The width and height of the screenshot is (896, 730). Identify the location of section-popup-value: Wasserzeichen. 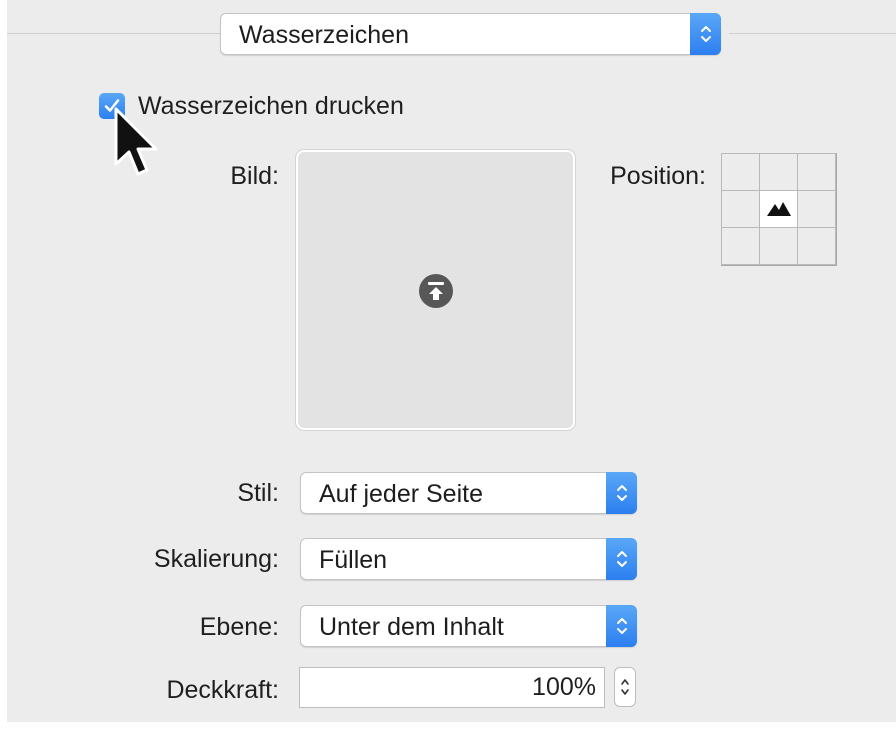
(324, 35).